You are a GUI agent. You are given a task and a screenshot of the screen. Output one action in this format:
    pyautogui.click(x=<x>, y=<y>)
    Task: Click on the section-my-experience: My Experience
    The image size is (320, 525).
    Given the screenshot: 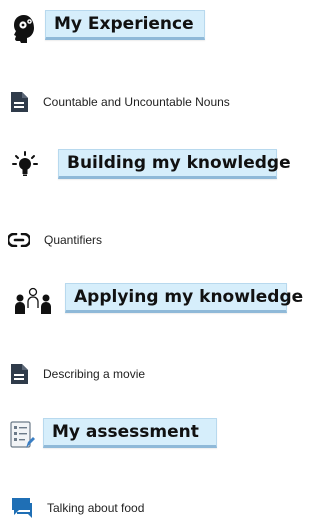 What is the action you would take?
    pyautogui.click(x=125, y=25)
    